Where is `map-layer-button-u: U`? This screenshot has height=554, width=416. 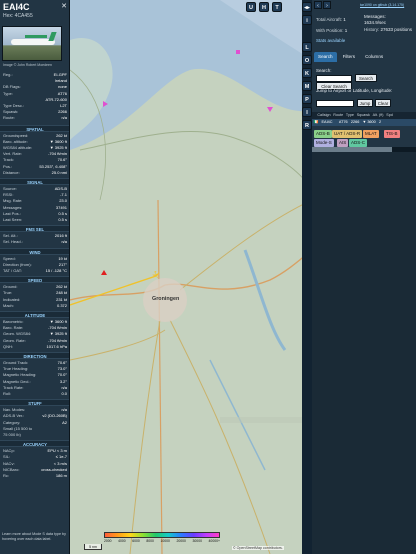
map-layer-button-u: U is located at coordinates (251, 7).